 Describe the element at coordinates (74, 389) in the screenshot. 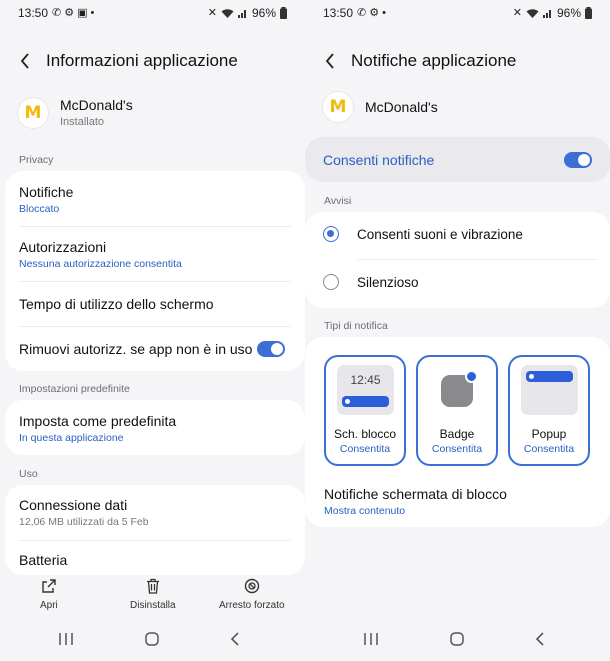

I see `section-defaults: Impostazioni predefinite` at that location.